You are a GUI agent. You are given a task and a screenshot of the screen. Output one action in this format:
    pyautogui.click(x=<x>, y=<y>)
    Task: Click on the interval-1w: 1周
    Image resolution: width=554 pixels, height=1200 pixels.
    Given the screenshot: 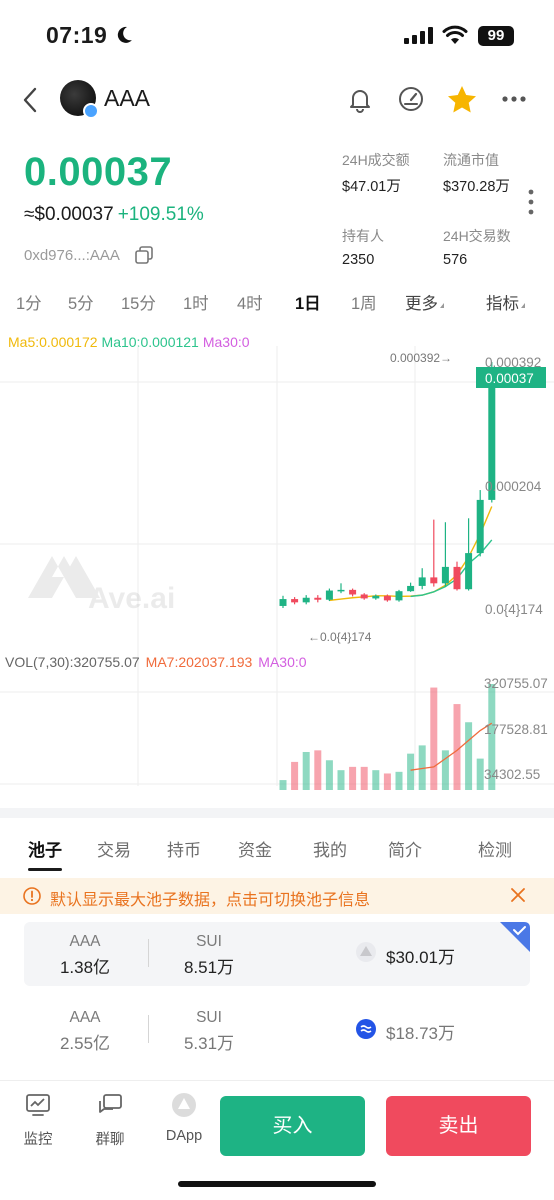 What is the action you would take?
    pyautogui.click(x=364, y=302)
    